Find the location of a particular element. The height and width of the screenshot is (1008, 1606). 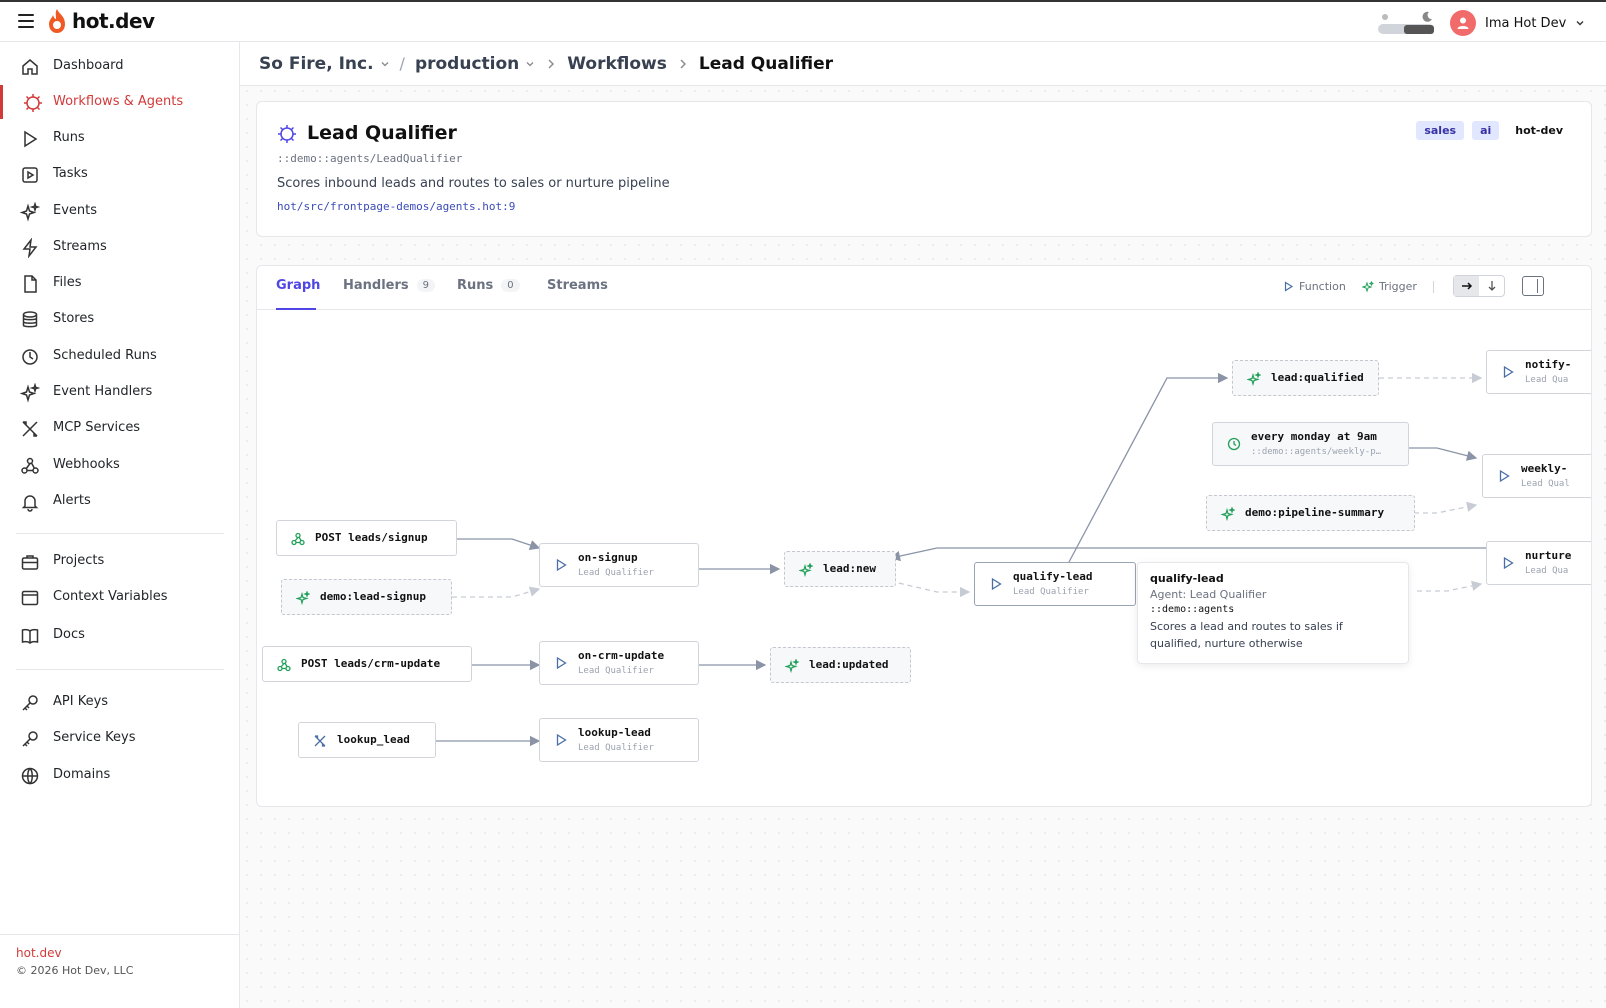

window-icon is located at coordinates (30, 598).